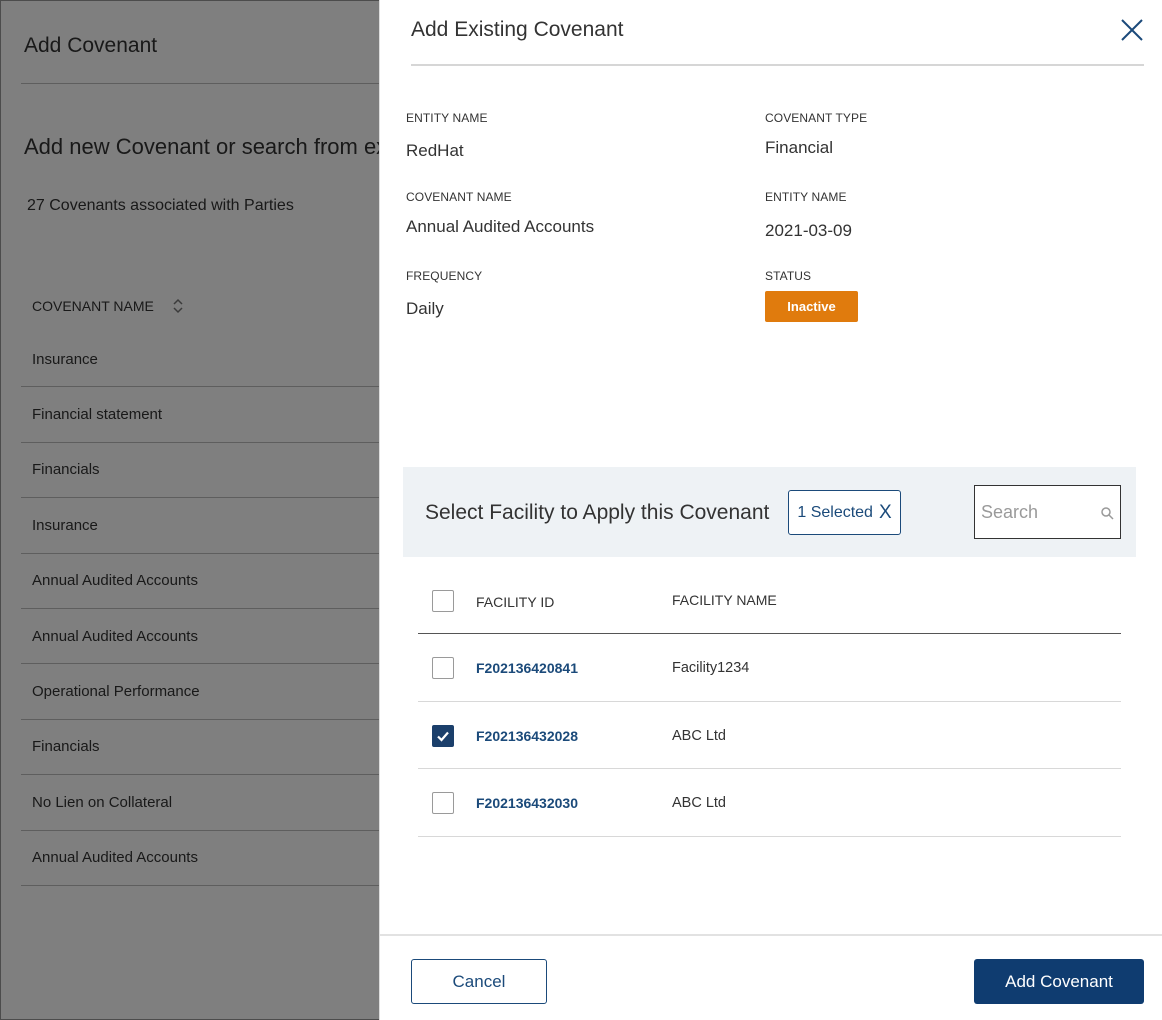 The width and height of the screenshot is (1162, 1020). What do you see at coordinates (808, 215) in the screenshot?
I see `entity-date-field: ENTITY NAME 2021-03-09` at bounding box center [808, 215].